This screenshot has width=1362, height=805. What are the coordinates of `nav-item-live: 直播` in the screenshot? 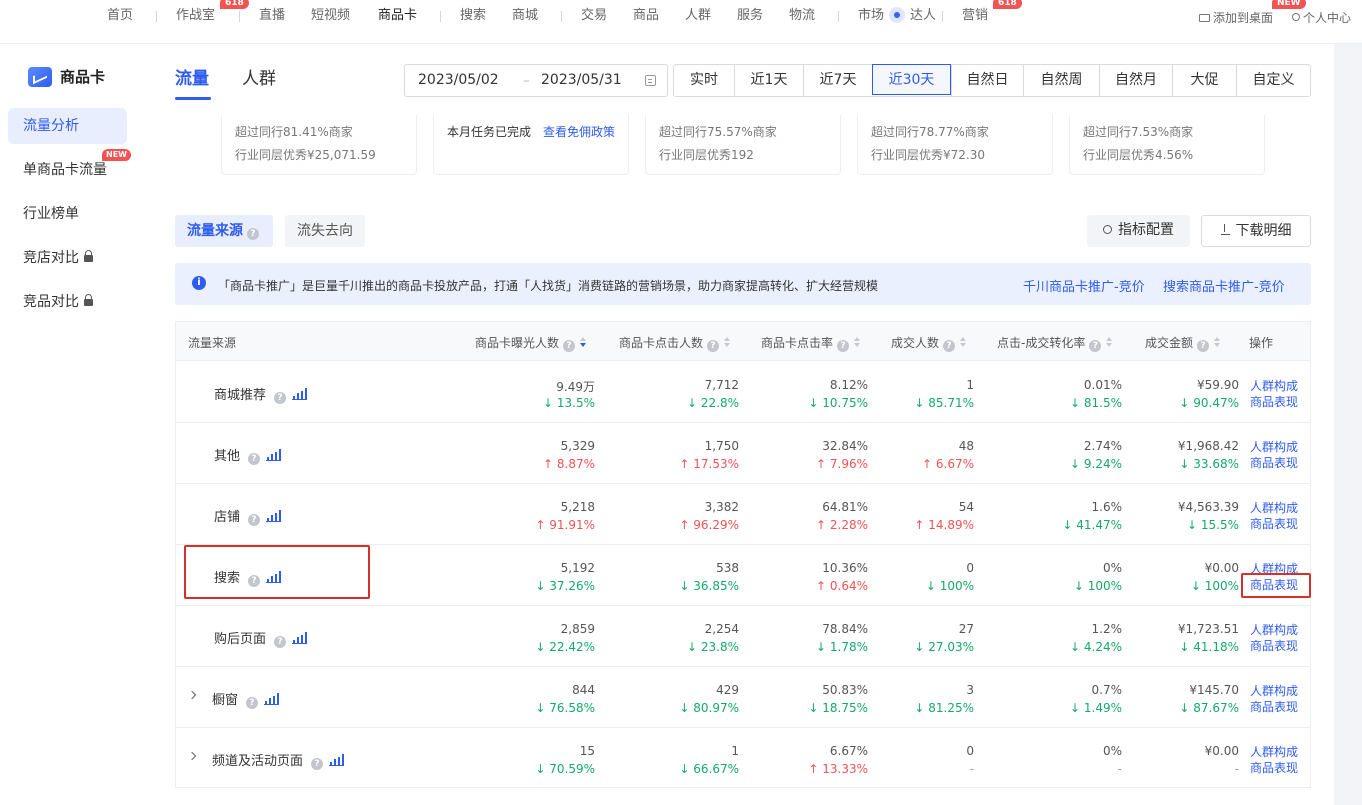 It's located at (272, 16).